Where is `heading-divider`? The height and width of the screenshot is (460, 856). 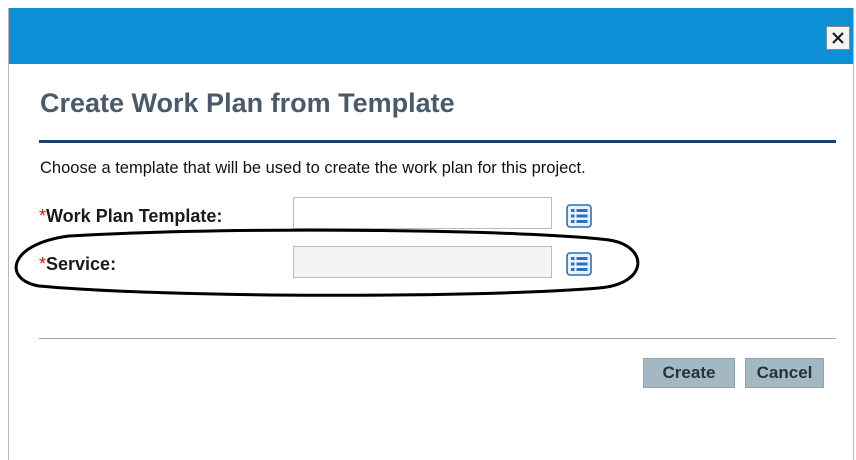 heading-divider is located at coordinates (437, 141).